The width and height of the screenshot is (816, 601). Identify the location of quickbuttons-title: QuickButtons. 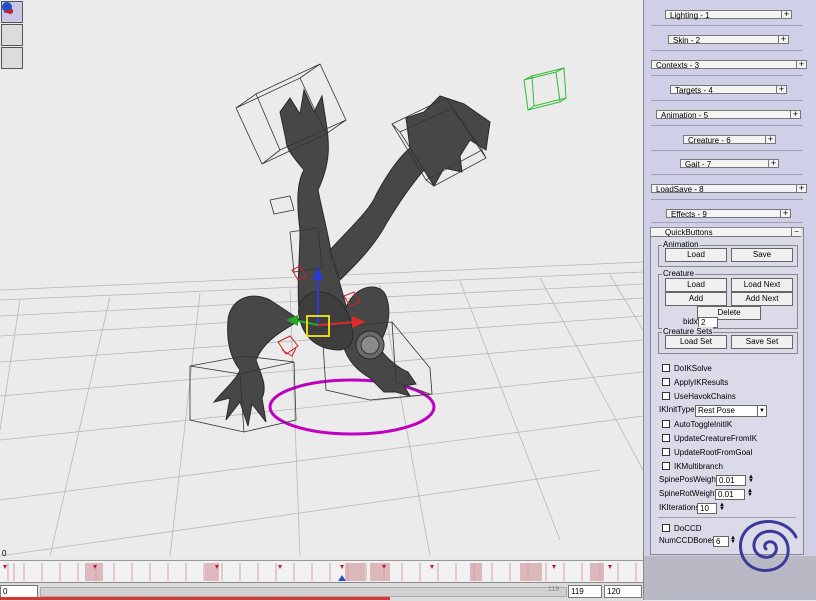
(689, 232).